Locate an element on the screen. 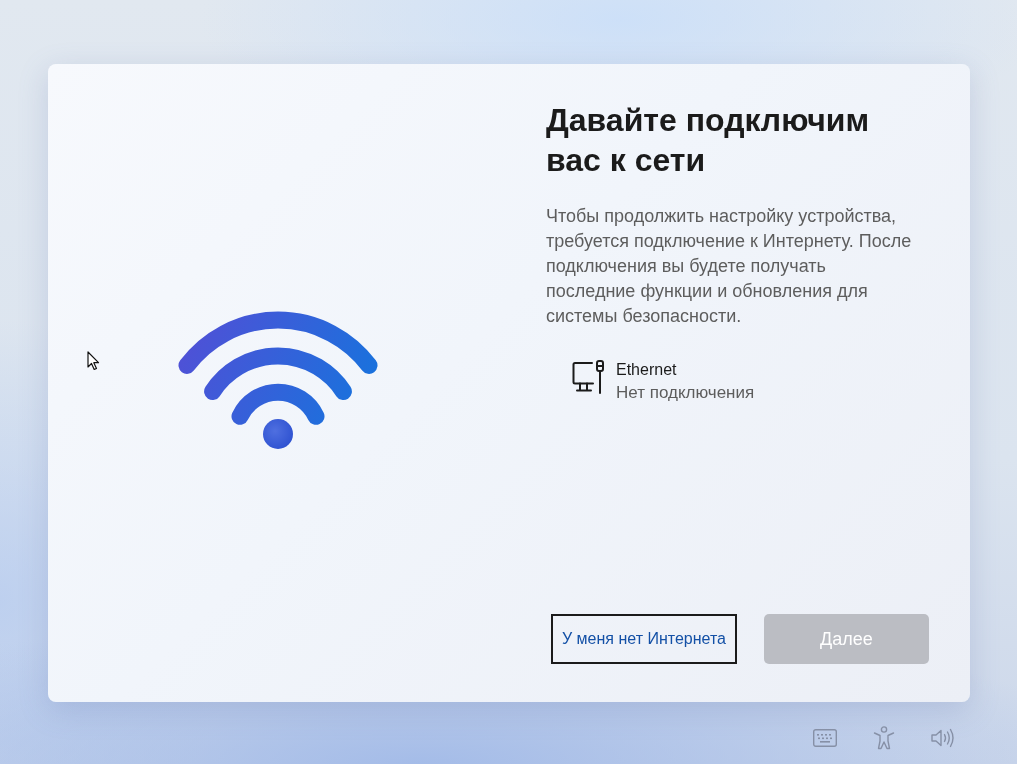 Image resolution: width=1017 pixels, height=764 pixels. volume-icon is located at coordinates (943, 738).